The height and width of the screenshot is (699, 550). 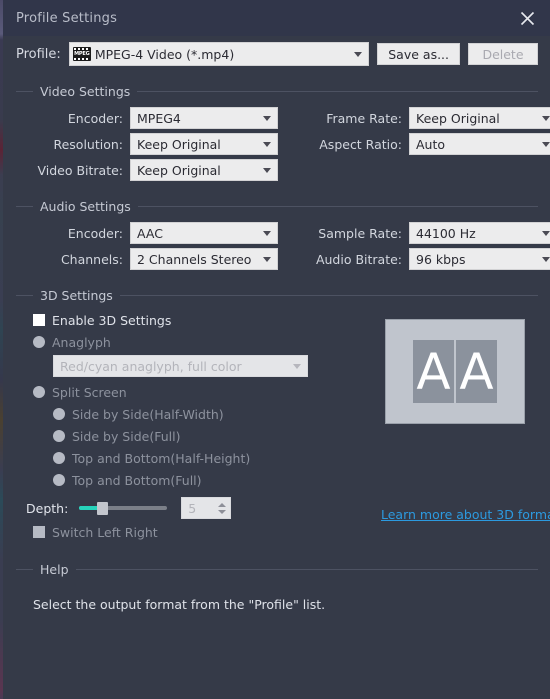 I want to click on audio-encoder-select: AAC, so click(x=204, y=233).